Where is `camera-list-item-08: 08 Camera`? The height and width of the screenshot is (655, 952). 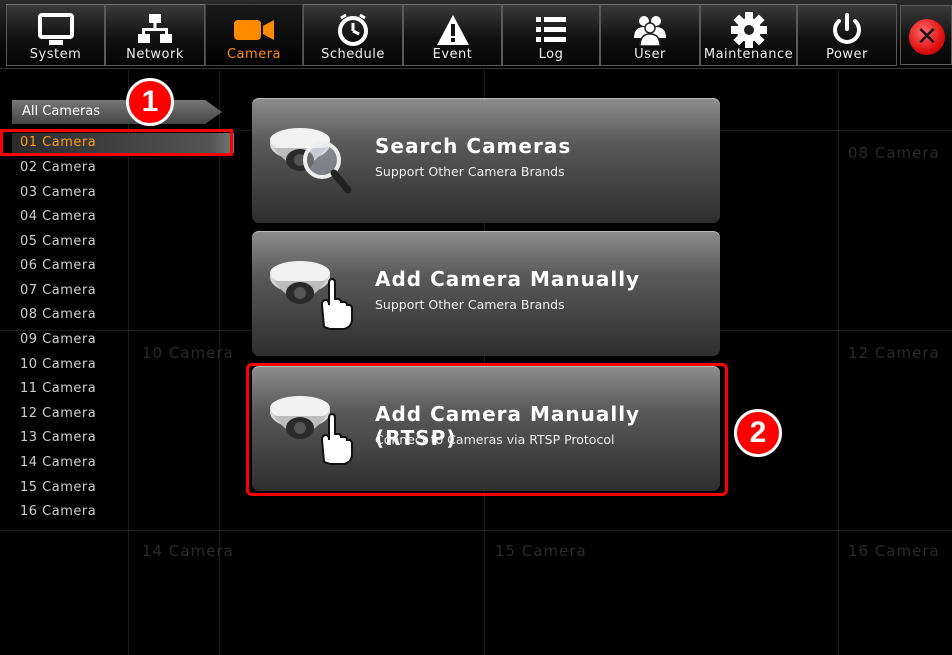 camera-list-item-08: 08 Camera is located at coordinates (58, 314).